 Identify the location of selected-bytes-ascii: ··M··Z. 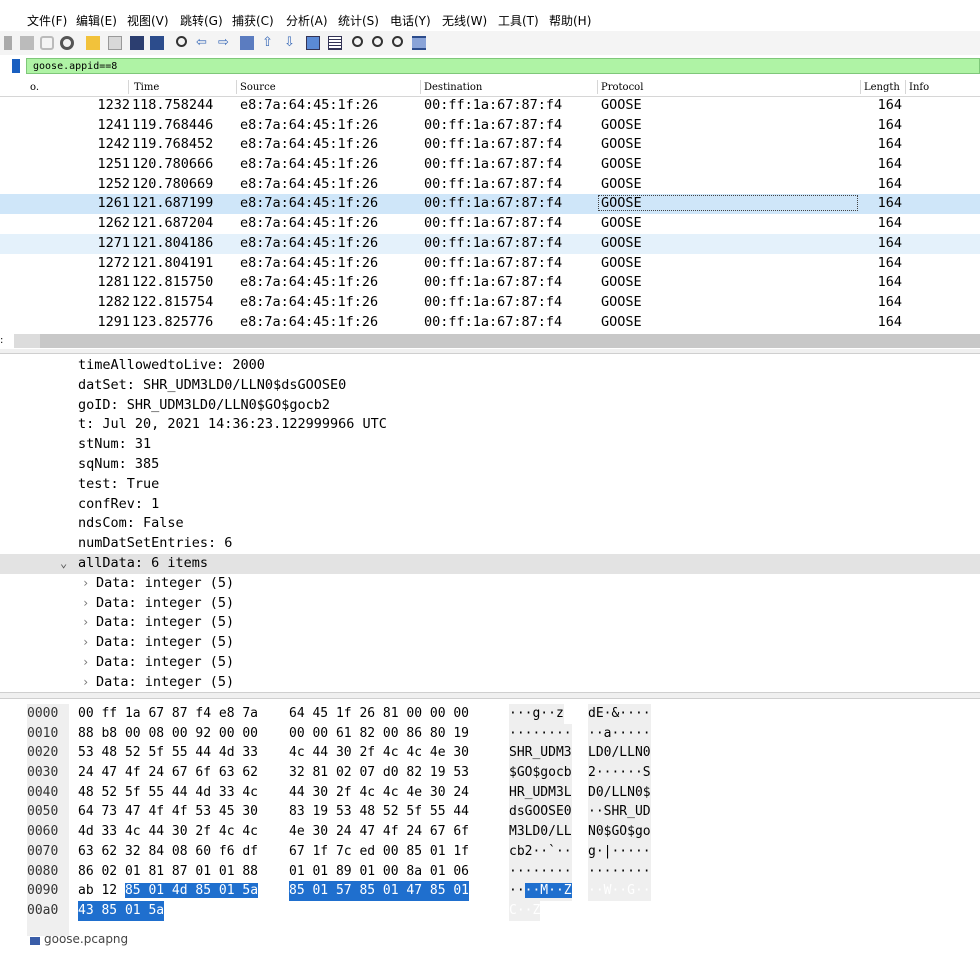
(548, 891).